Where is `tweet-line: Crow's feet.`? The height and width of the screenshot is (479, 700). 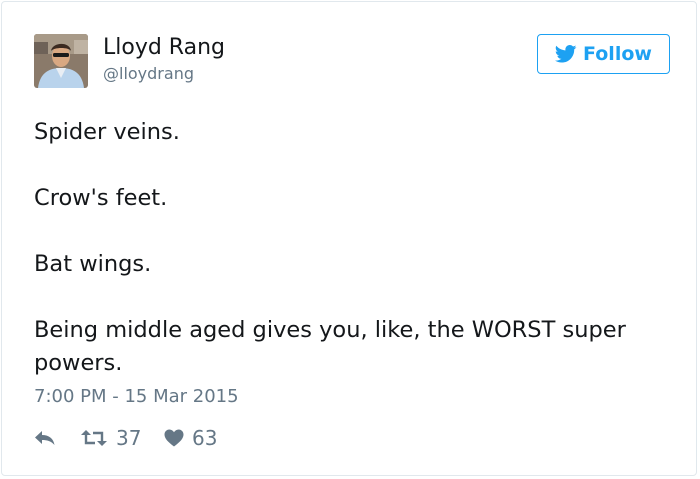 tweet-line: Crow's feet. is located at coordinates (101, 198).